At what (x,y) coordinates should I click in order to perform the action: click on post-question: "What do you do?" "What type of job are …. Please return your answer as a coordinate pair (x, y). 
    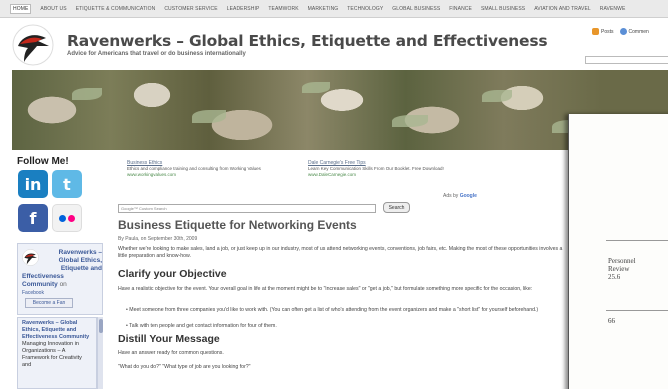
    Looking at the image, I should click on (184, 367).